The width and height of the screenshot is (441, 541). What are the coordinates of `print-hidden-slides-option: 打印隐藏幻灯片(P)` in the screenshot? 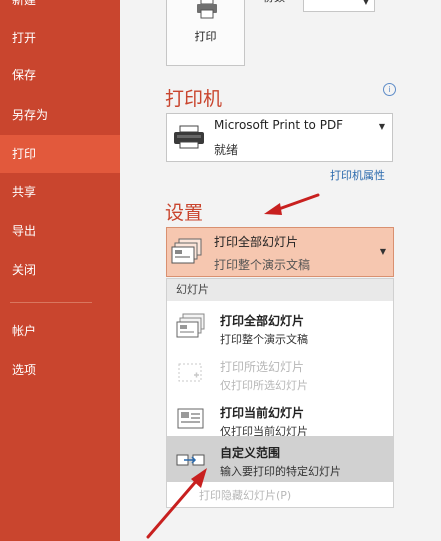 It's located at (245, 495).